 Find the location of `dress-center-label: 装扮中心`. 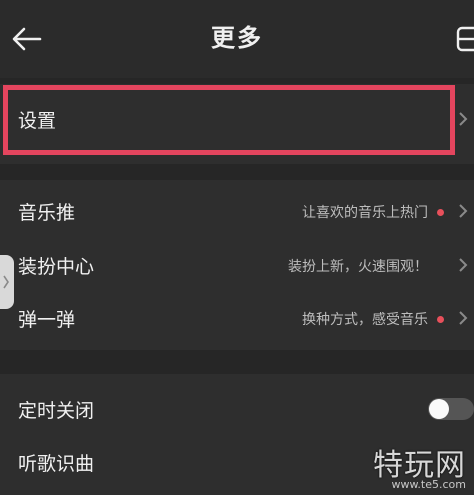

dress-center-label: 装扮中心 is located at coordinates (56, 267).